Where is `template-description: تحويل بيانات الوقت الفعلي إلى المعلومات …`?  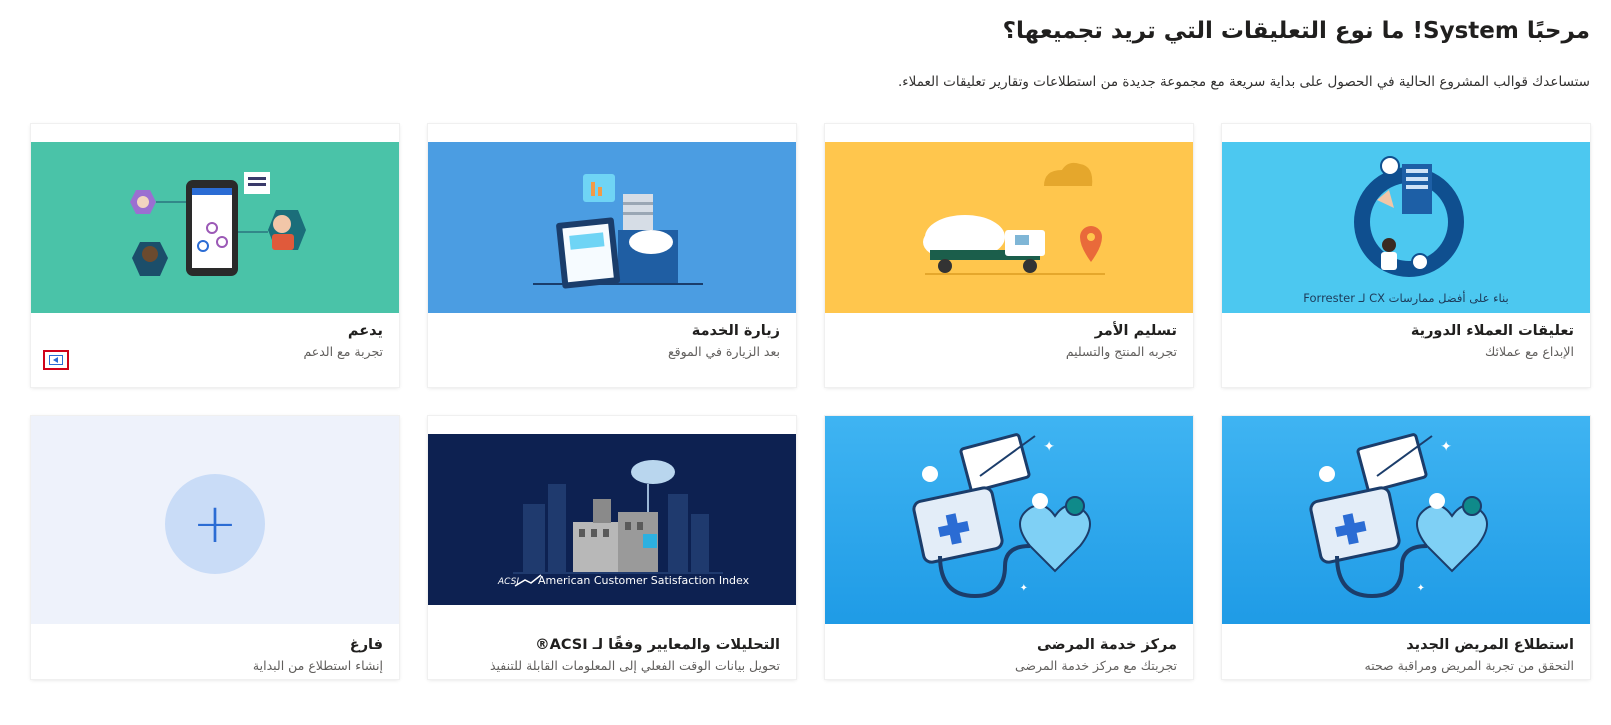 template-description: تحويل بيانات الوقت الفعلي إلى المعلومات … is located at coordinates (634, 665).